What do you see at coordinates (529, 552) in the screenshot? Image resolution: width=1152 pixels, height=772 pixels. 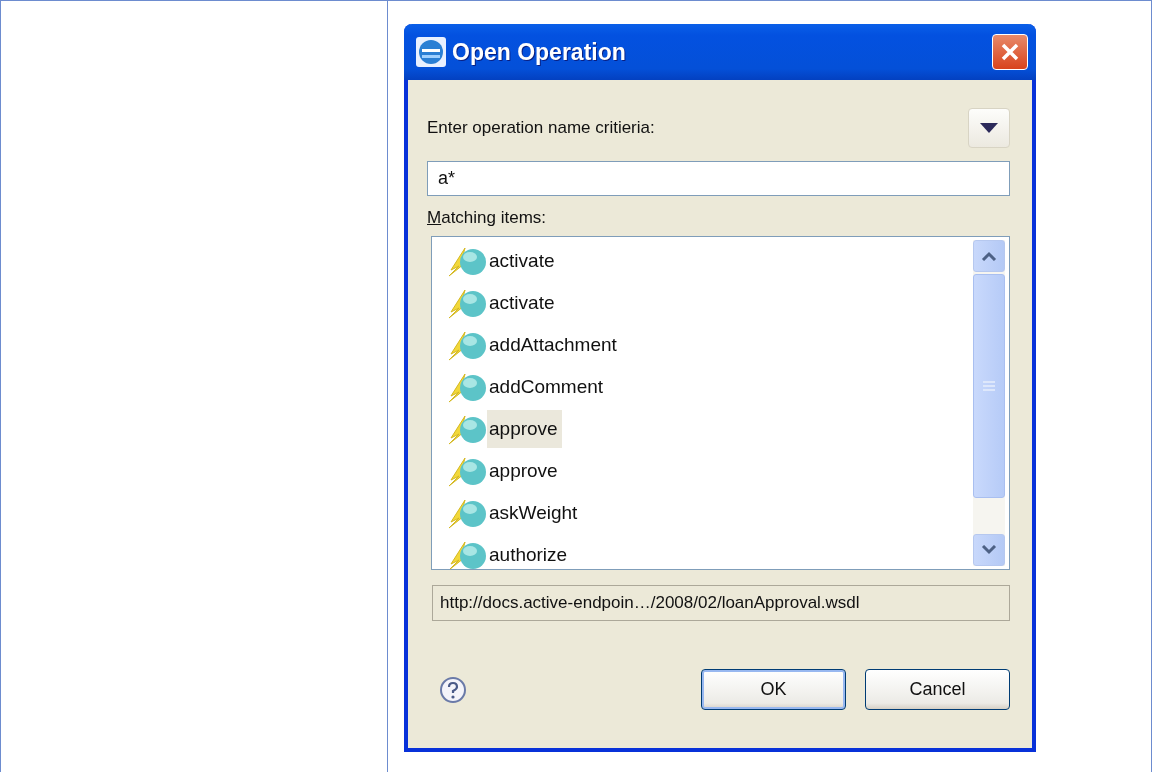 I see `list-item: authorize` at bounding box center [529, 552].